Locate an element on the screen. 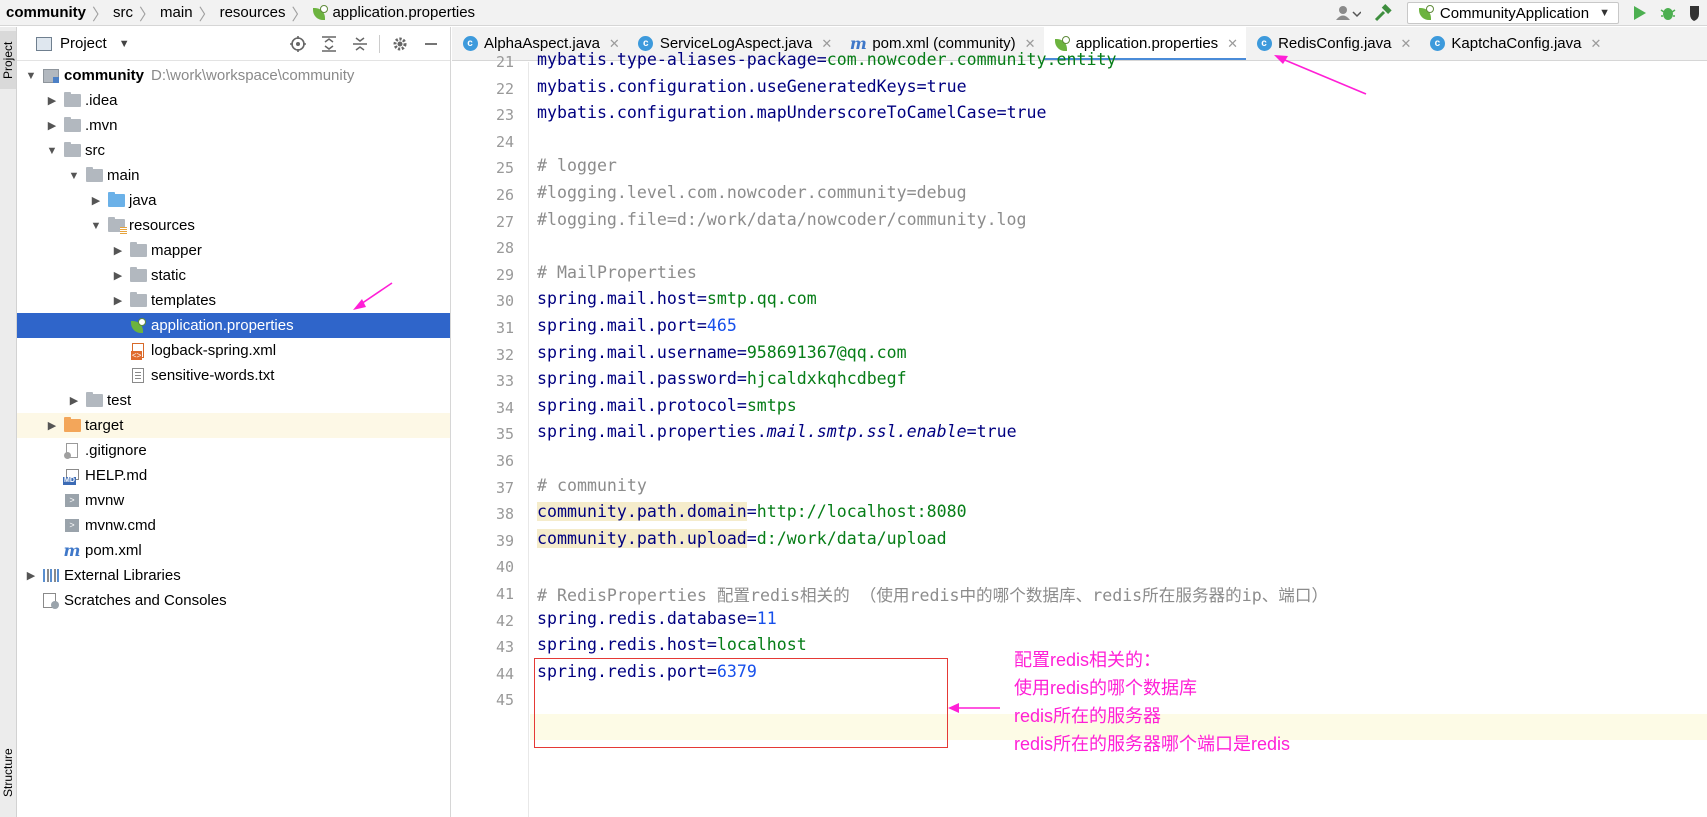  gear-icon is located at coordinates (399, 44).